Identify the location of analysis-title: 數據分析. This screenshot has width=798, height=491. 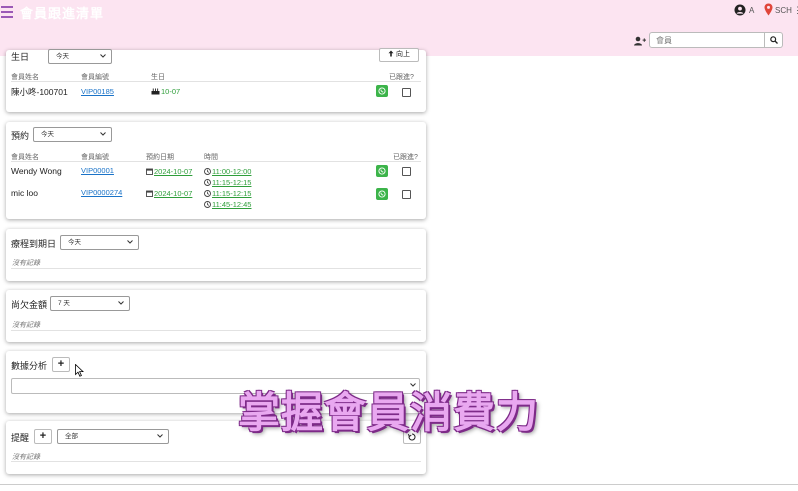
(29, 366).